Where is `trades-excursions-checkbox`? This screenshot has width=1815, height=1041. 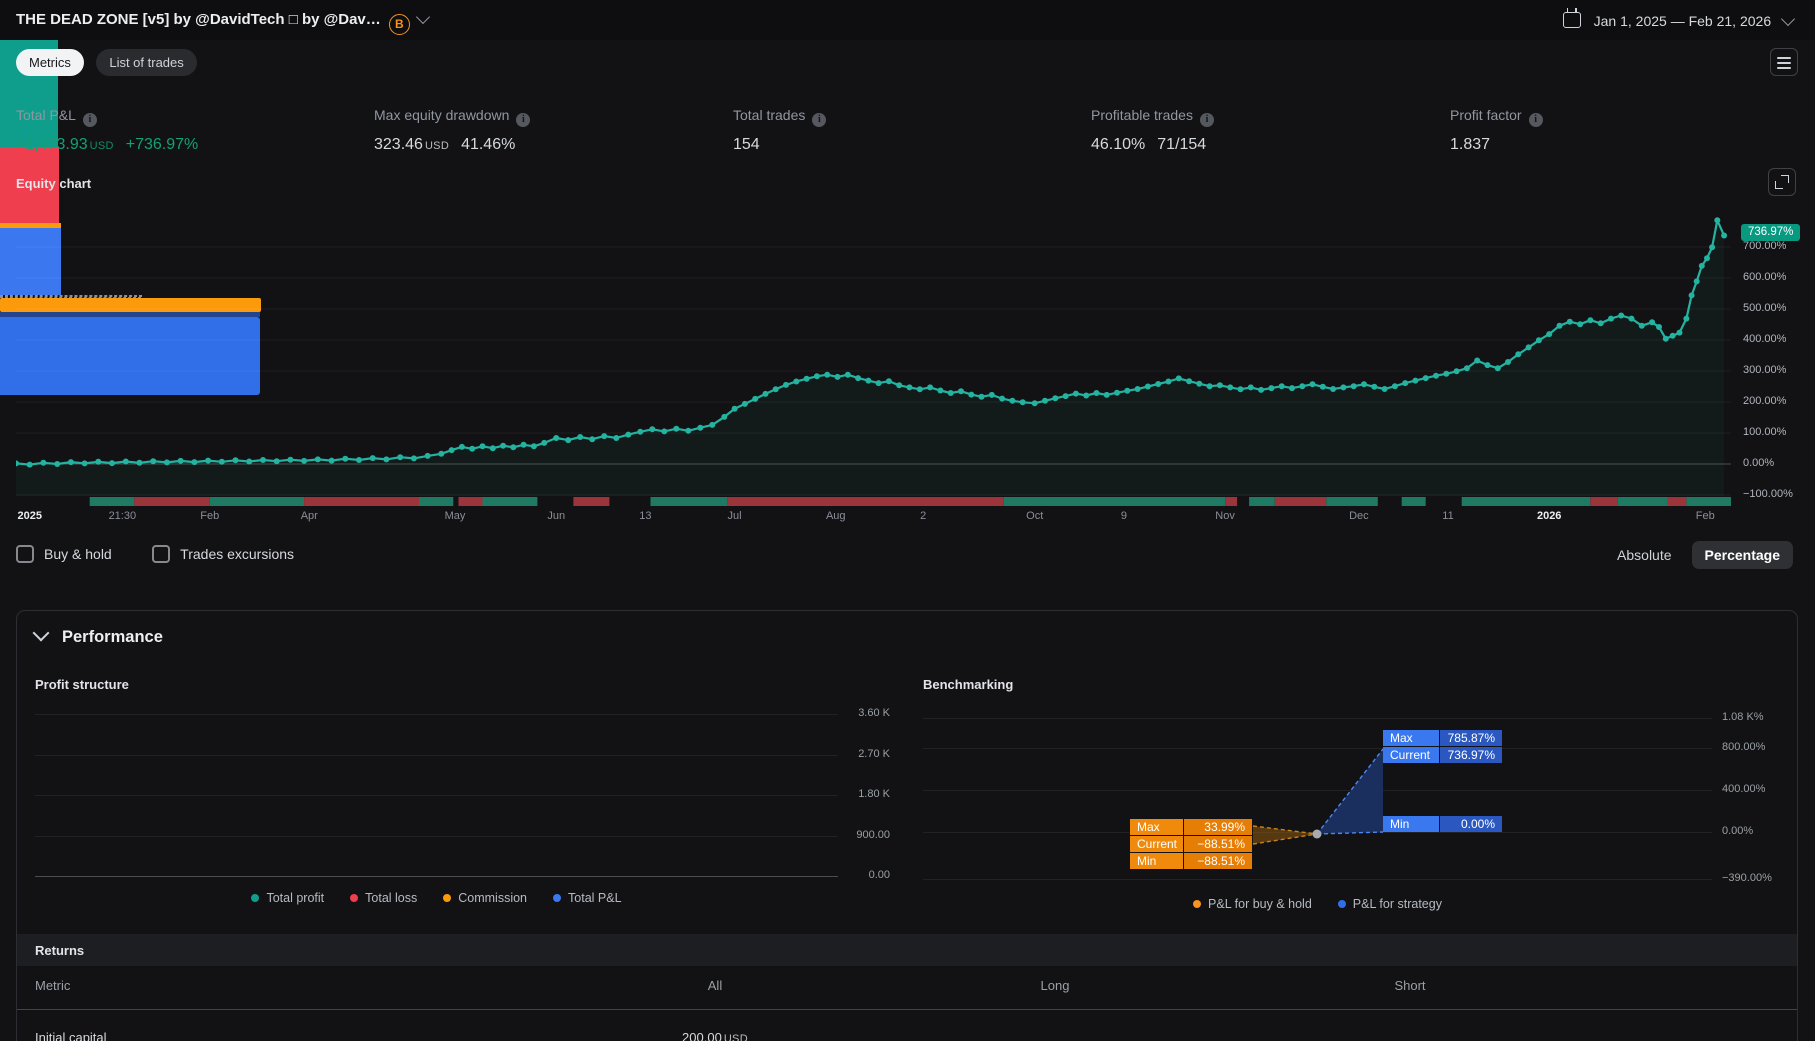
trades-excursions-checkbox is located at coordinates (161, 554).